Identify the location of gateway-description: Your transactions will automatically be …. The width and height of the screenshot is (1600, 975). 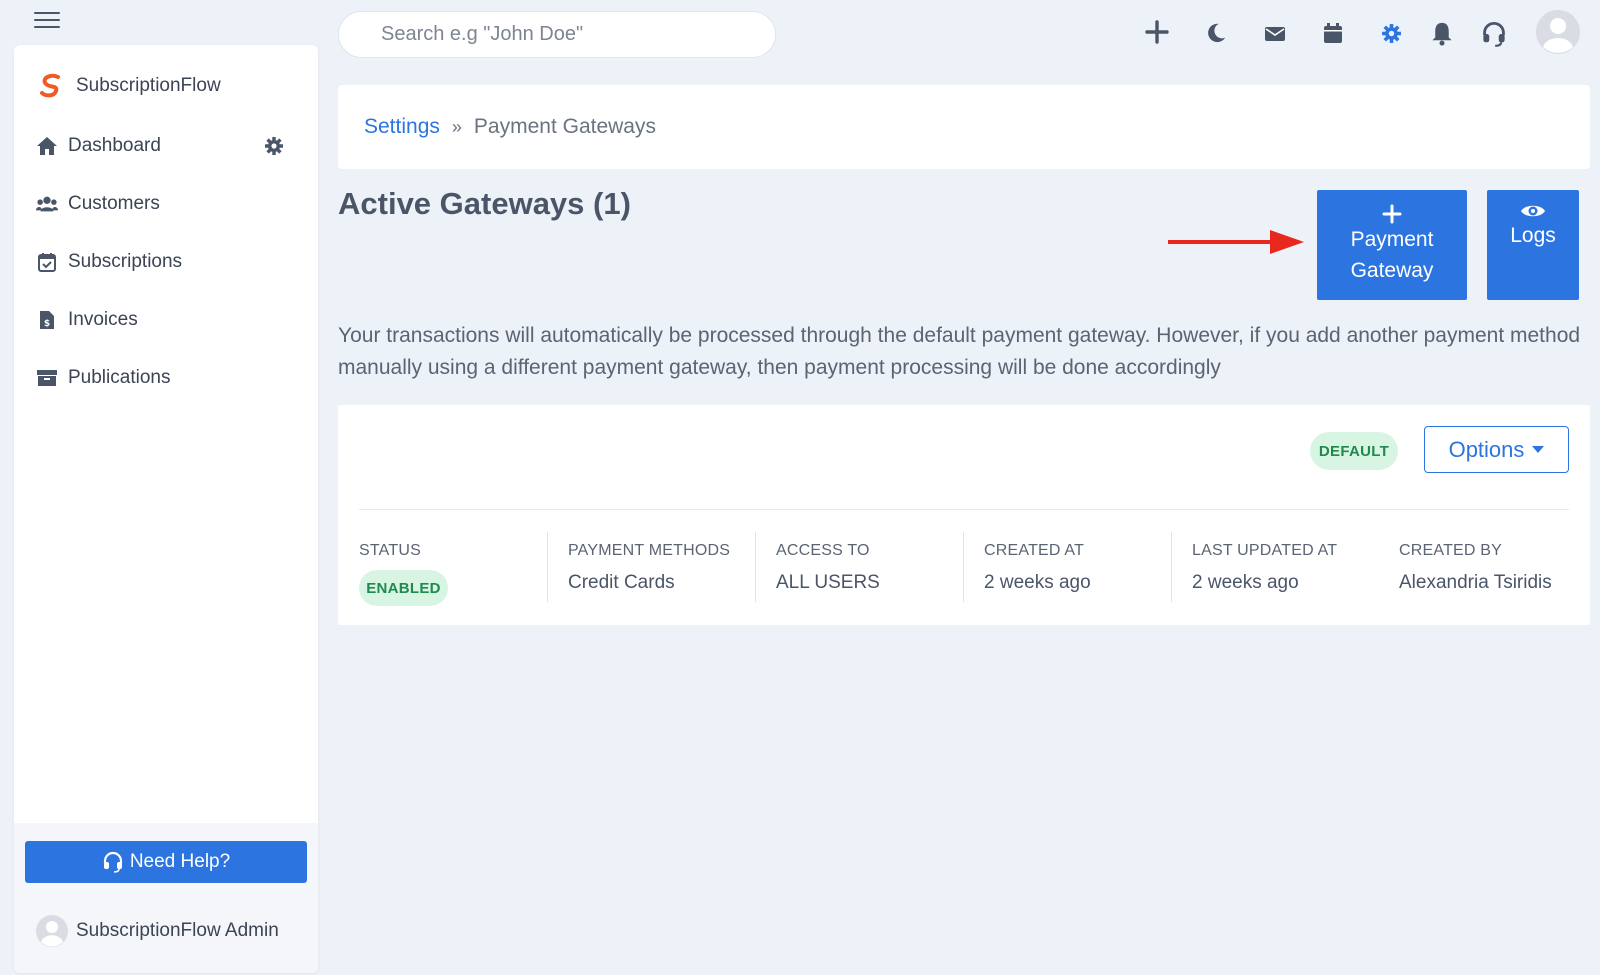
(959, 351).